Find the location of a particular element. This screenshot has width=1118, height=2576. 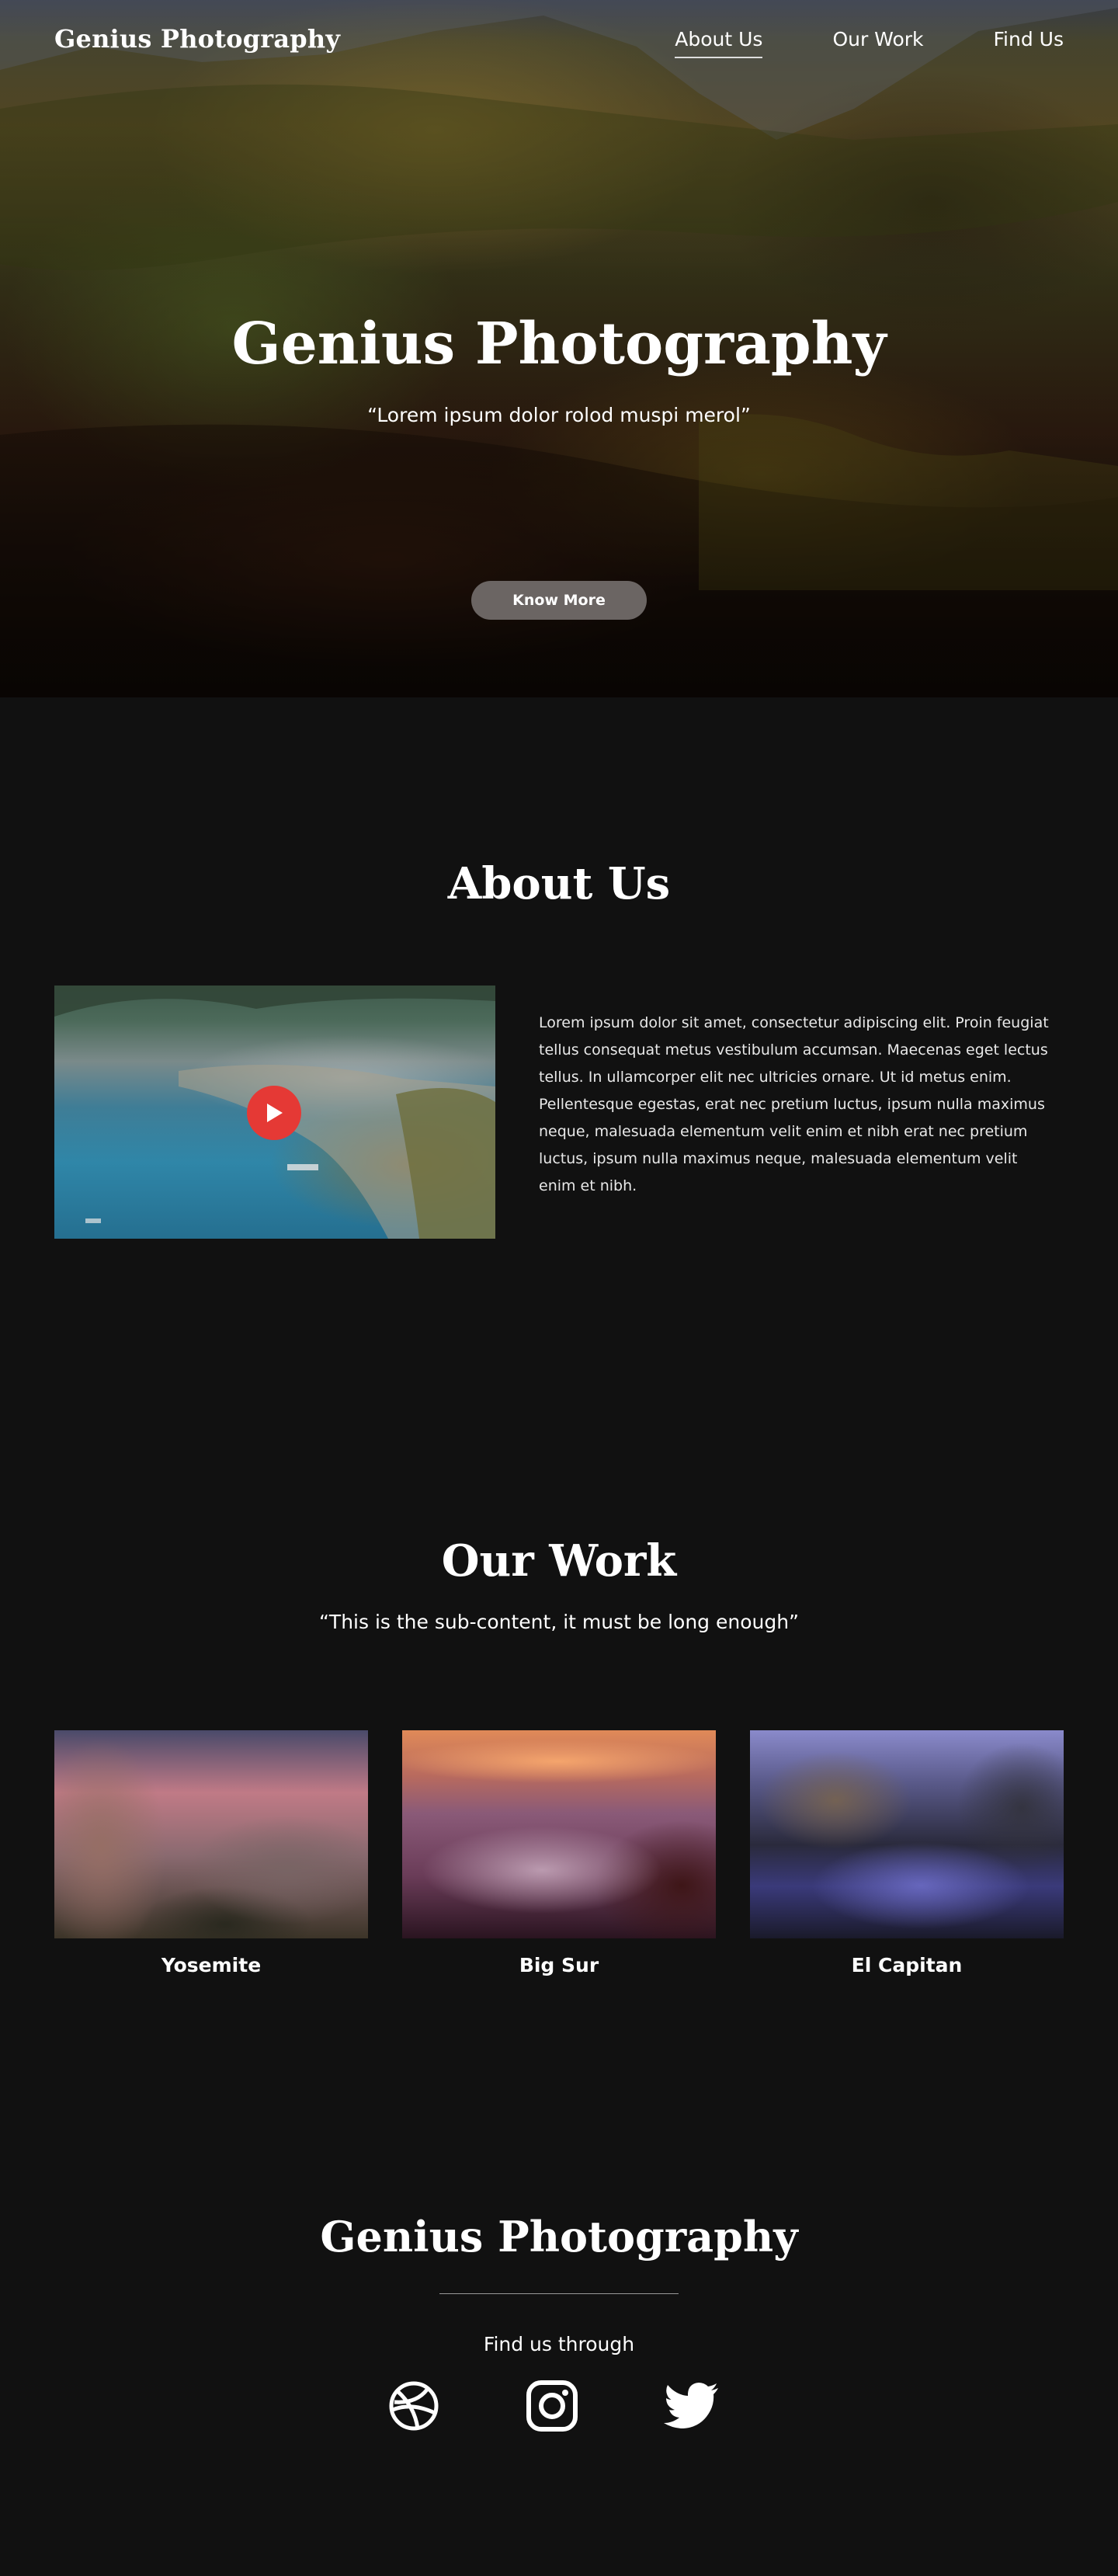

instagram-link is located at coordinates (552, 2406).